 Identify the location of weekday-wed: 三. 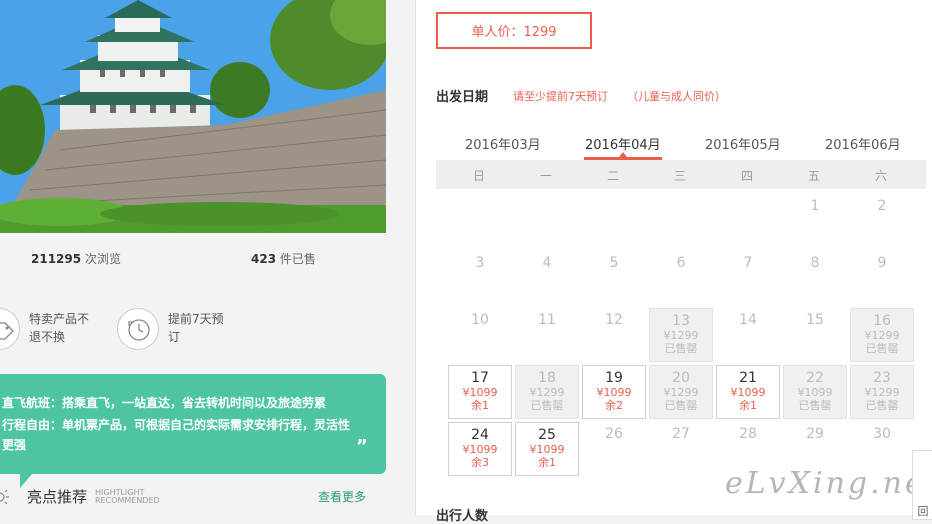
(679, 176).